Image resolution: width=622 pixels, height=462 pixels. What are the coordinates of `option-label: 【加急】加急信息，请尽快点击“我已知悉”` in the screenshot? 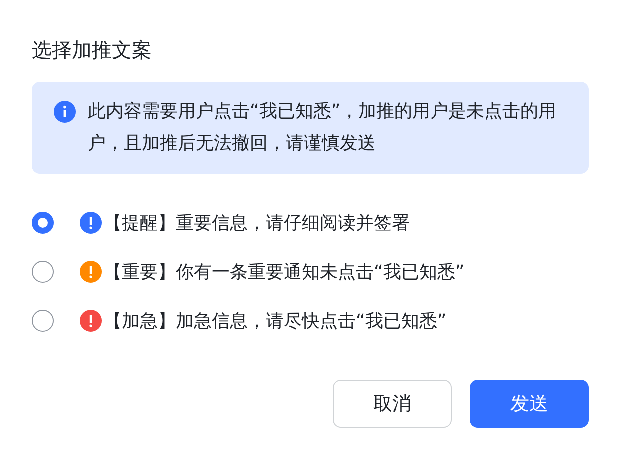 It's located at (275, 321).